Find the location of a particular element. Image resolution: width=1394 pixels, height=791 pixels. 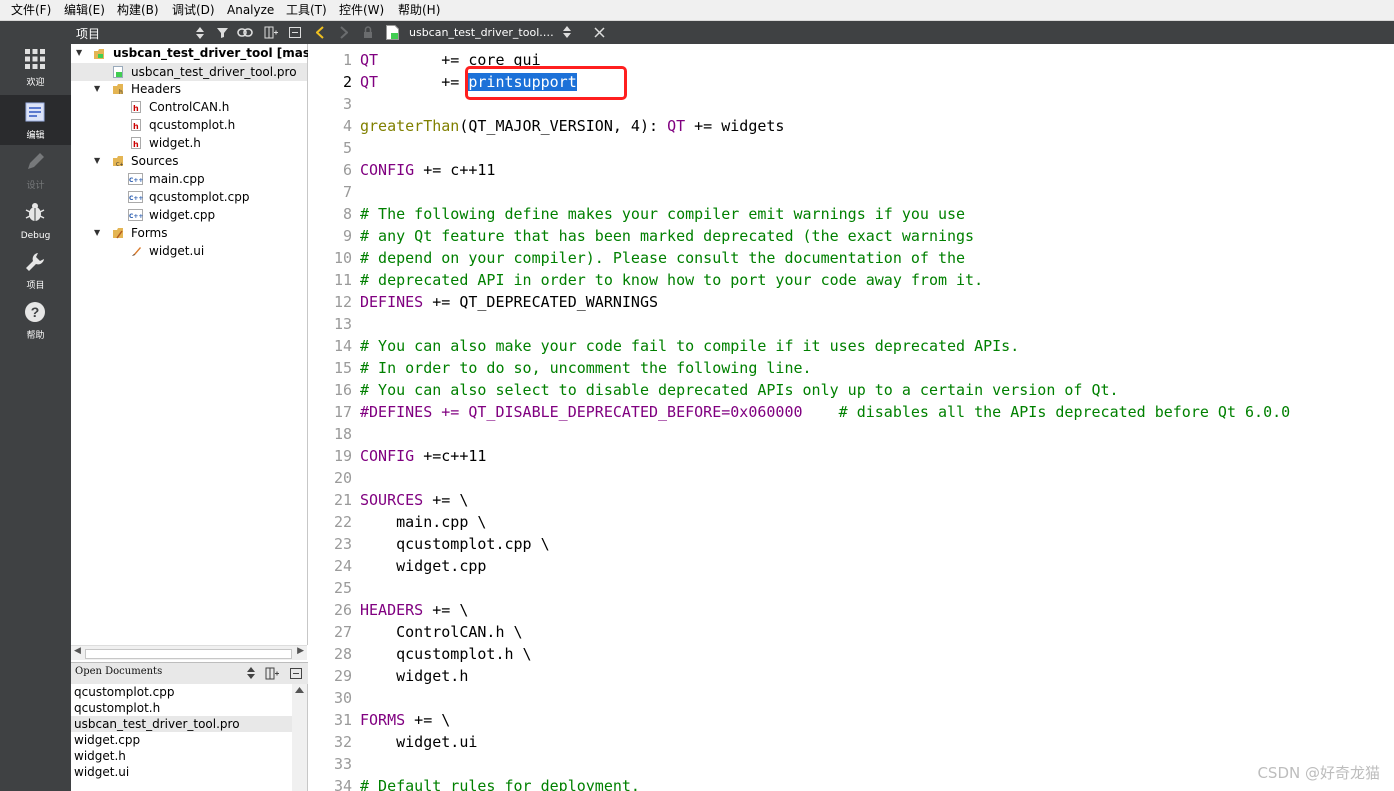

tree-pro-file: usbcan_test_driver_tool.pro is located at coordinates (189, 72).